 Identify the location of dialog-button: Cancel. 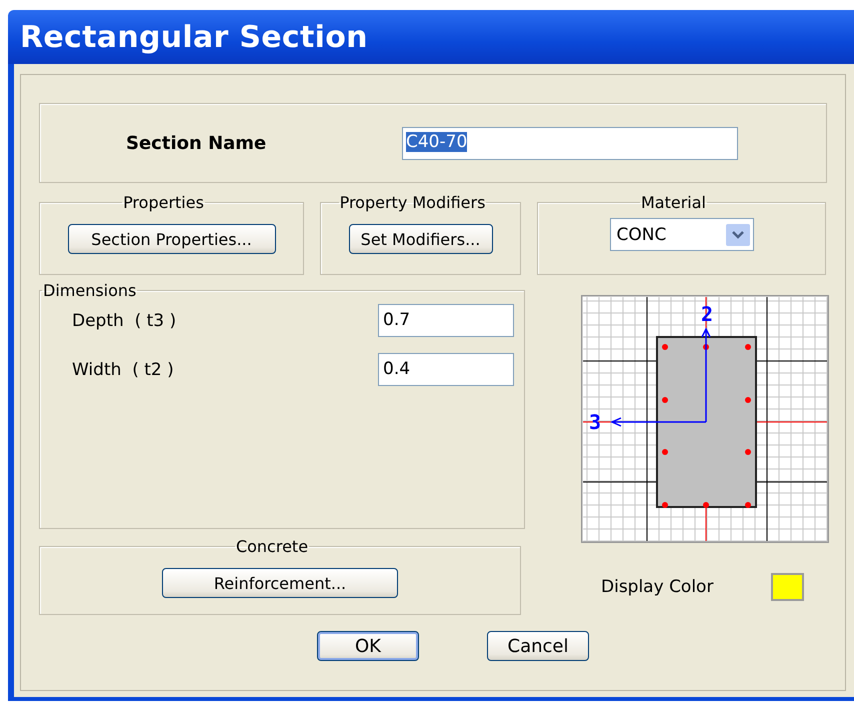
(538, 646).